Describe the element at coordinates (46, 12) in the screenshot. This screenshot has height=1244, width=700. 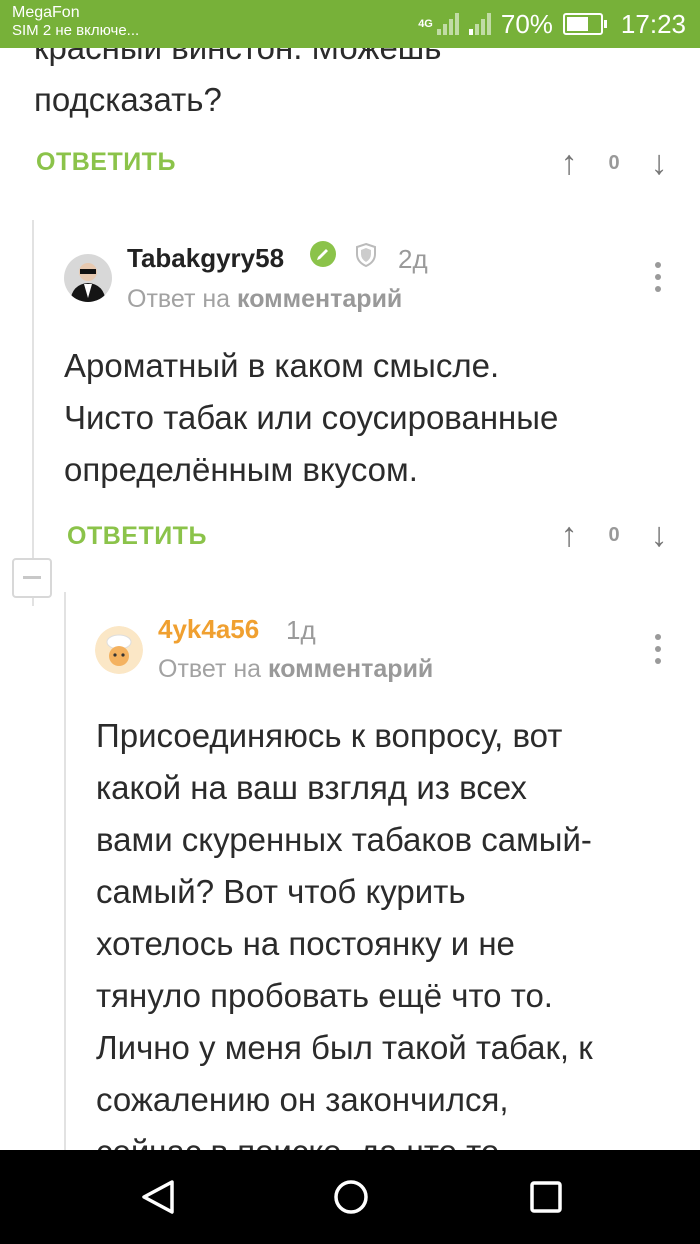
I see `carrier-name: MegaFon` at that location.